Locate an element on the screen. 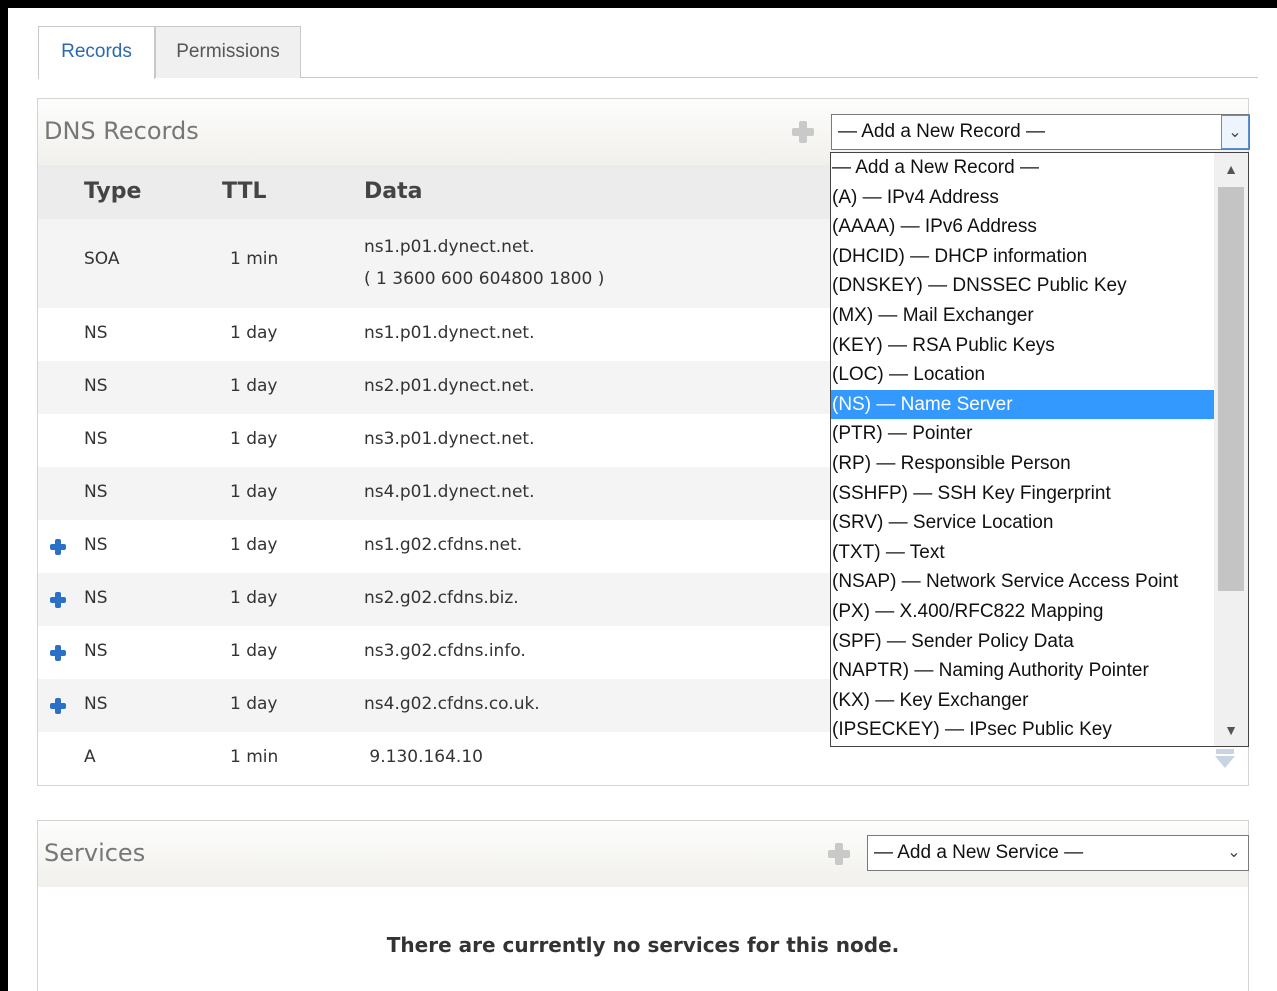 The width and height of the screenshot is (1277, 991). options-scrollbar: ▲ ▼ is located at coordinates (1231, 449).